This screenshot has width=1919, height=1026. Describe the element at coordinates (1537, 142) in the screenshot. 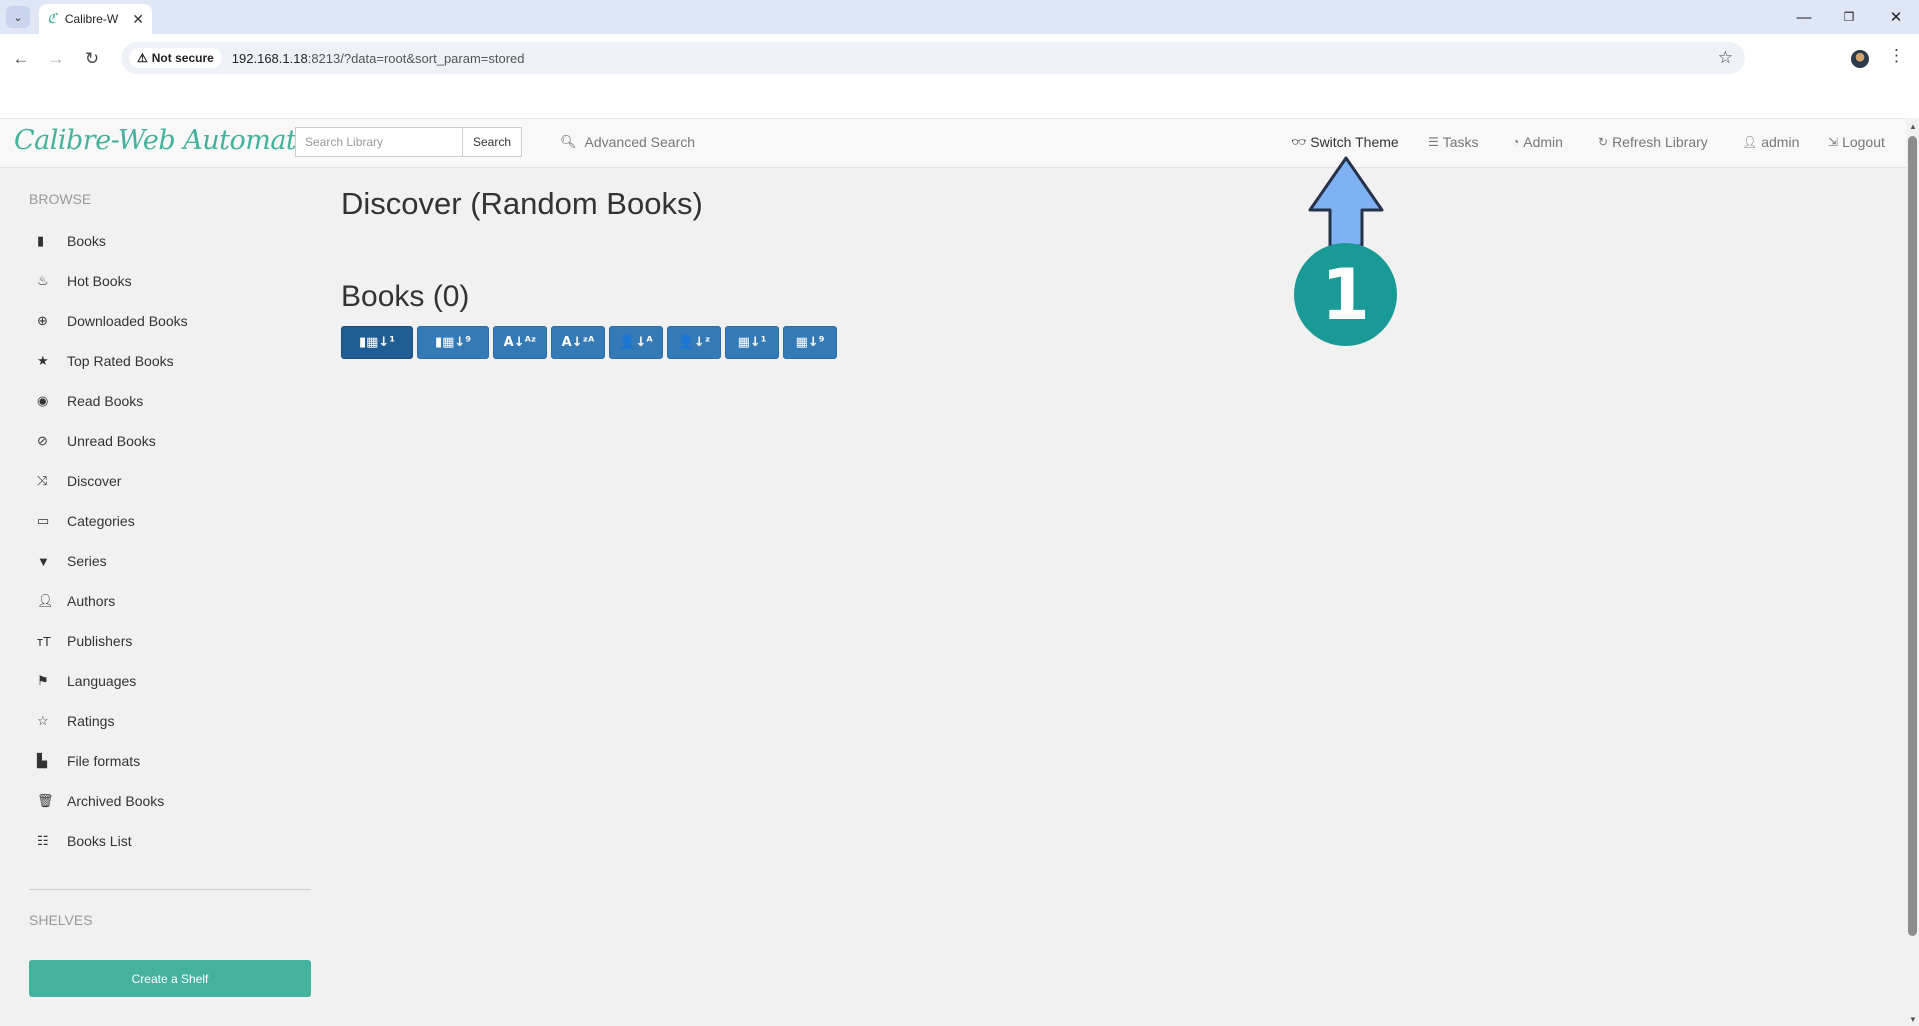

I see `admin-link: ◔ Admin` at that location.